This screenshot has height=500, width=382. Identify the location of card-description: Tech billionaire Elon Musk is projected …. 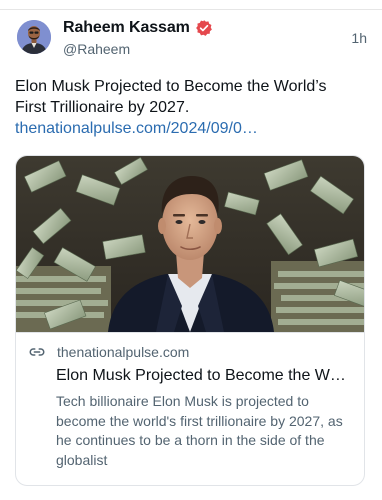
(199, 430).